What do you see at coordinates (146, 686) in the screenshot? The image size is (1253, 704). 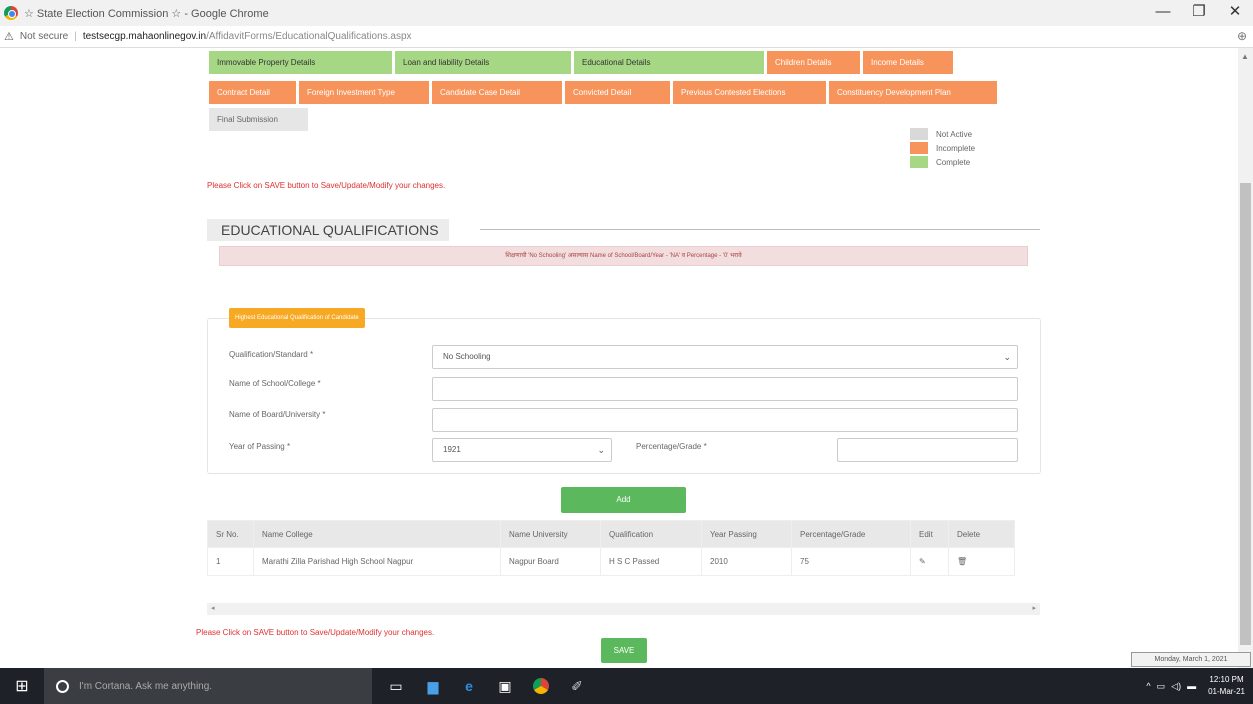 I see `cortana-placeholder: I'm Cortana. Ask me anything.` at bounding box center [146, 686].